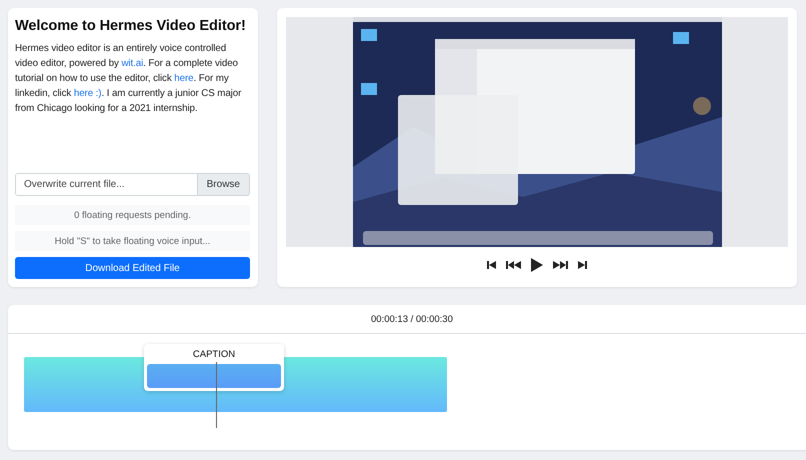 The height and width of the screenshot is (460, 806). Describe the element at coordinates (214, 354) in the screenshot. I see `caption-label: CAPTION` at that location.